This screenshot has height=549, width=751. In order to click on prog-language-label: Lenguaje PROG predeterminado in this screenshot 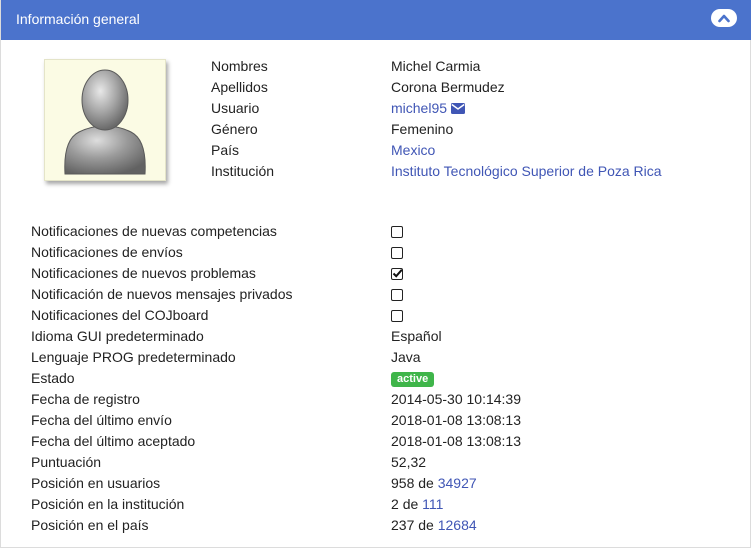, I will do `click(133, 357)`.